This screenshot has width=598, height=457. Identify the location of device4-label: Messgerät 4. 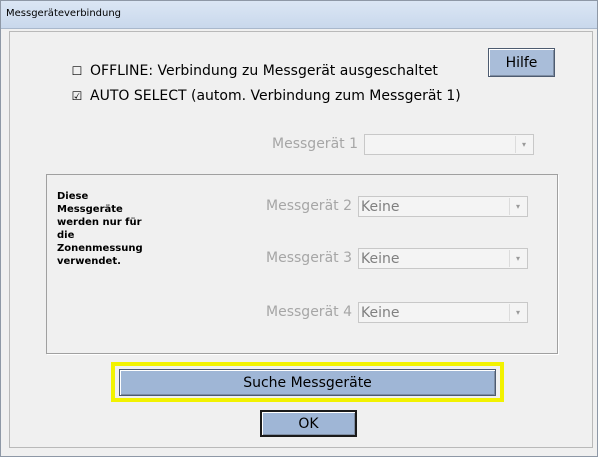
(309, 312).